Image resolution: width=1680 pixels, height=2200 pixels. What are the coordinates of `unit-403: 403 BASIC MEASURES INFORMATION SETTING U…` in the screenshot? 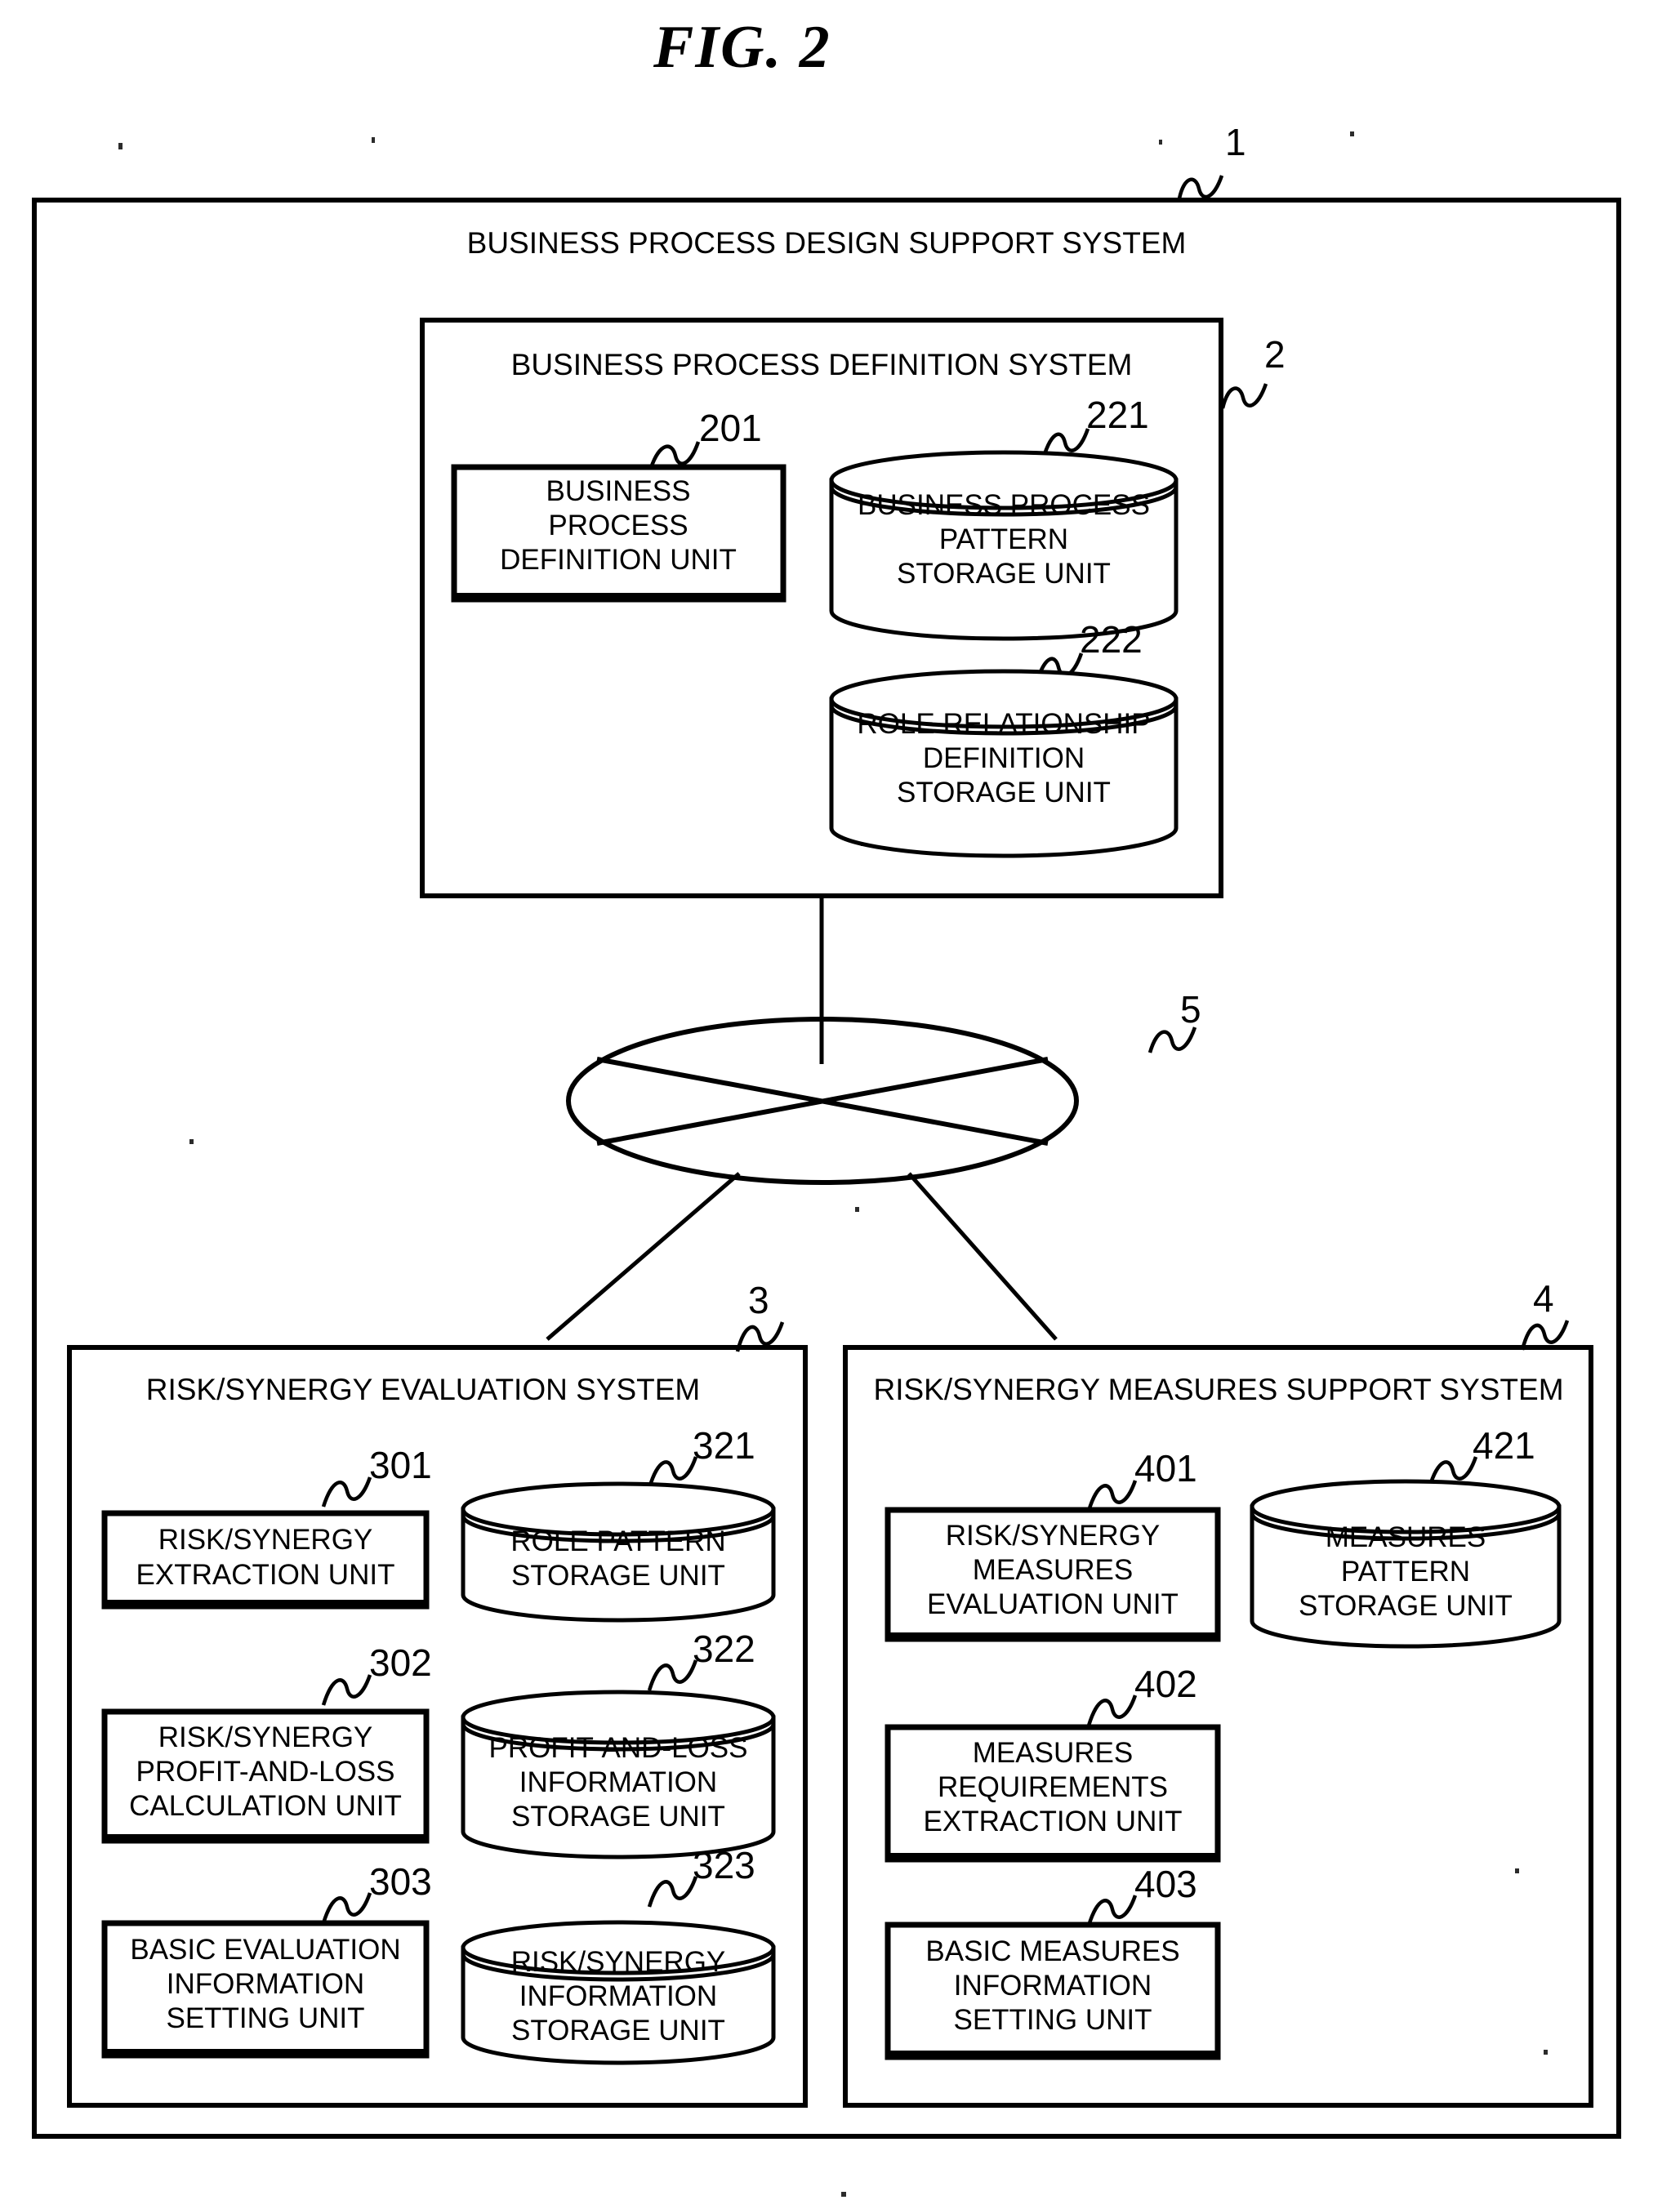 It's located at (1053, 1961).